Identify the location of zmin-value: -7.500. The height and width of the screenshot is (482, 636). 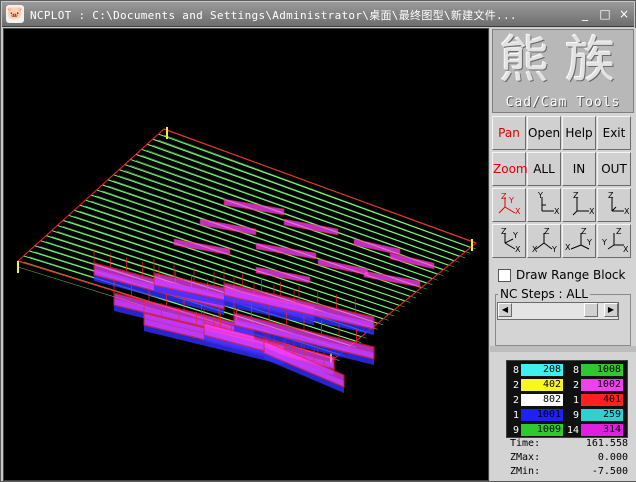
(609, 471).